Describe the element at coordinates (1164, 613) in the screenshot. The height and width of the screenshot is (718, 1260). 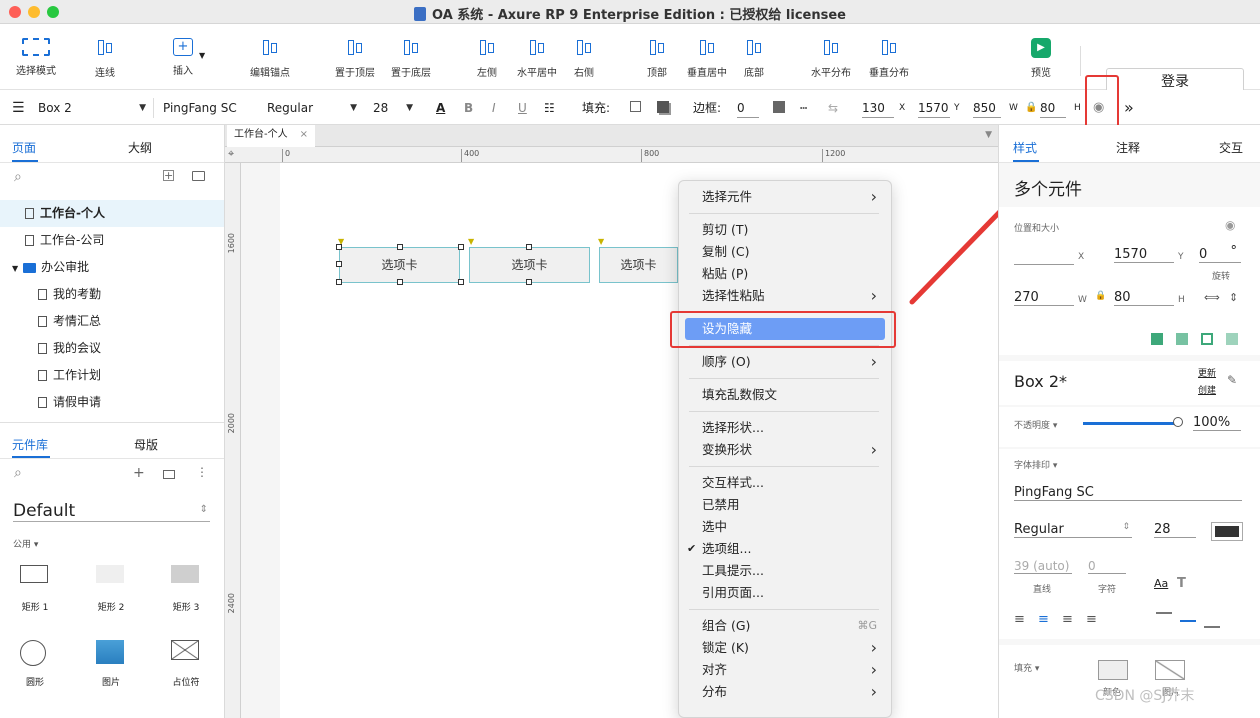
I see `valign-top-icon` at that location.